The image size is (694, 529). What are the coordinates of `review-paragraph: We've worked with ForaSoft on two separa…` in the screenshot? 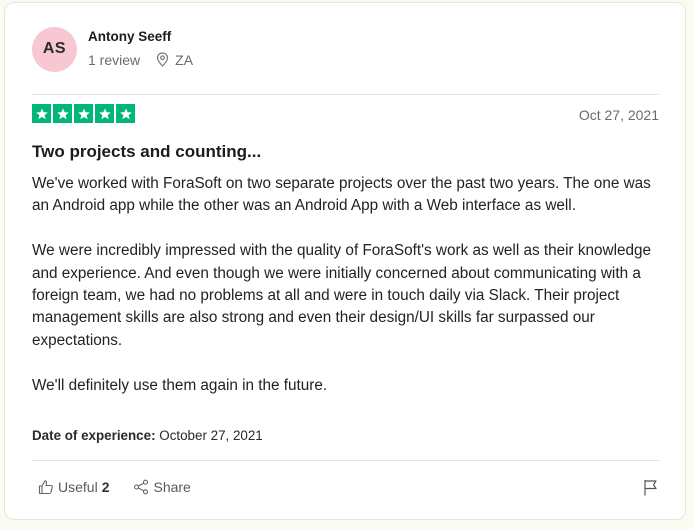 It's located at (341, 195).